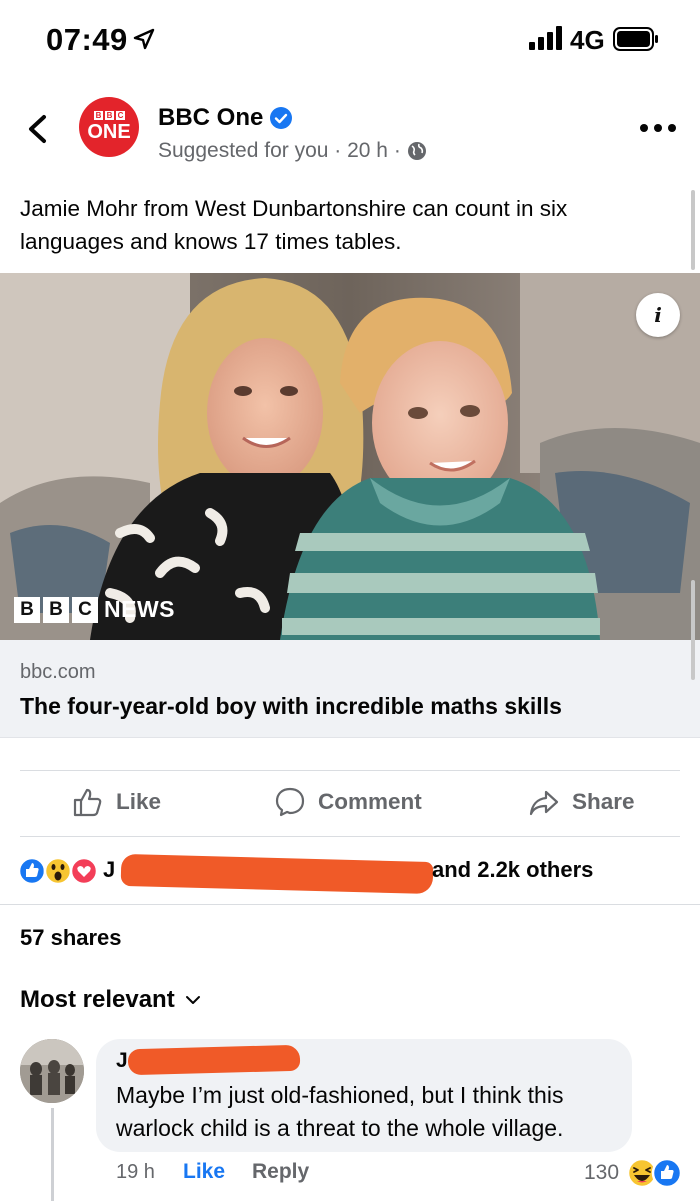 This screenshot has width=700, height=1201. What do you see at coordinates (192, 1000) in the screenshot?
I see `chevron-down-icon` at bounding box center [192, 1000].